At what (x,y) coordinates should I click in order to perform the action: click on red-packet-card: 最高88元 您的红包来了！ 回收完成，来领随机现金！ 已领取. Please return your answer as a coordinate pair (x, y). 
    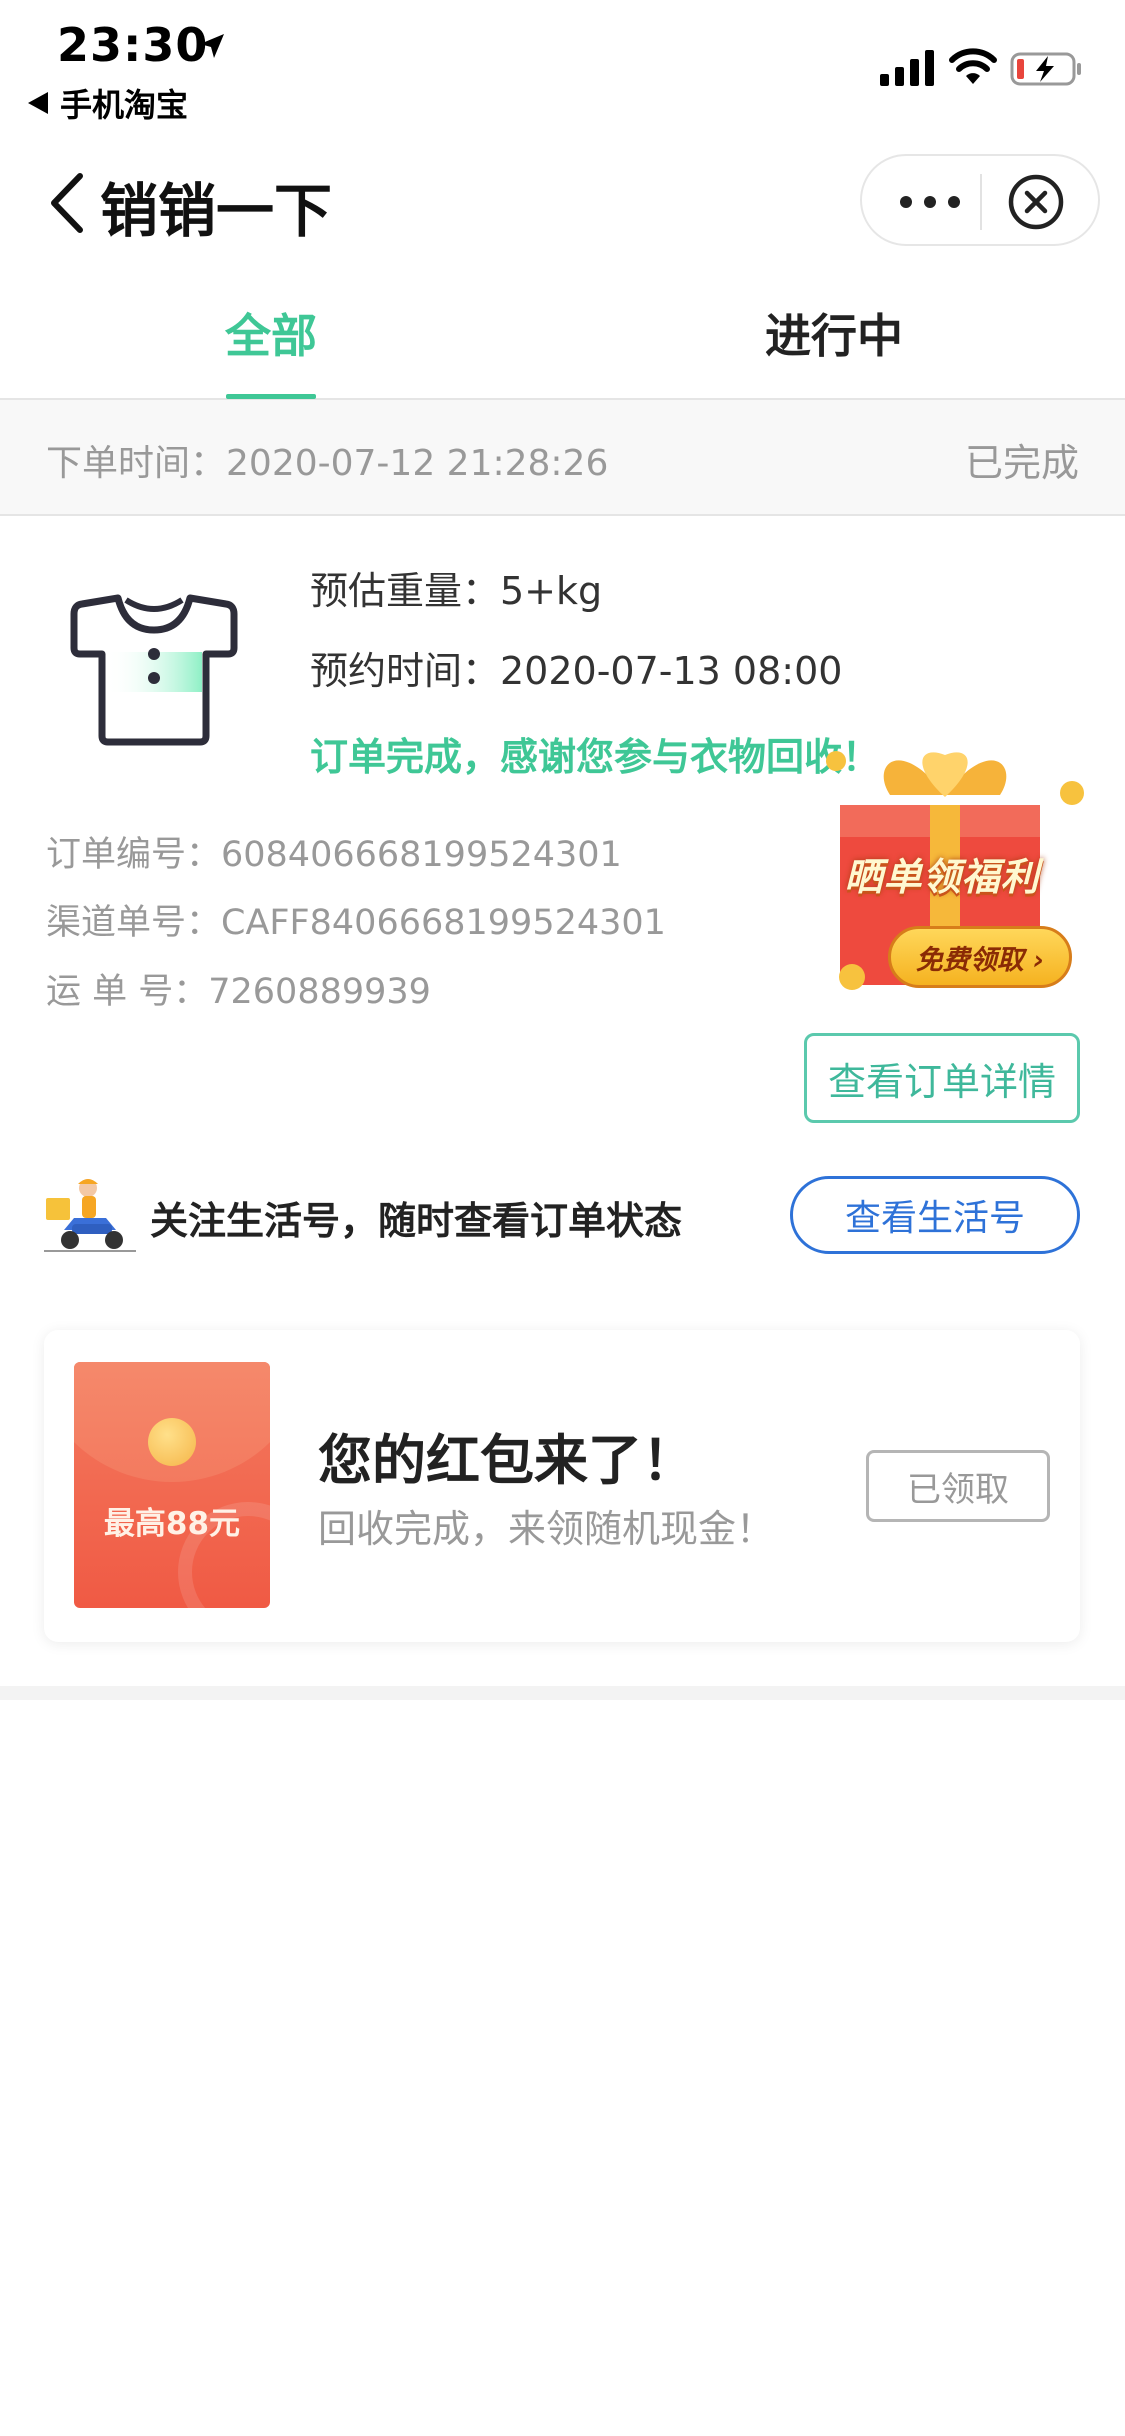
    Looking at the image, I should click on (562, 1486).